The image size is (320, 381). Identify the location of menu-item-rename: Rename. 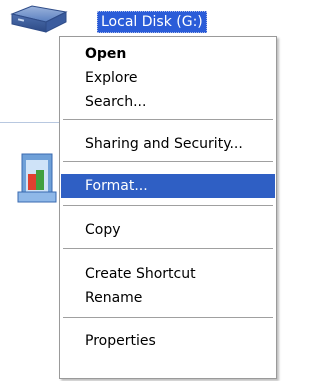
(168, 298).